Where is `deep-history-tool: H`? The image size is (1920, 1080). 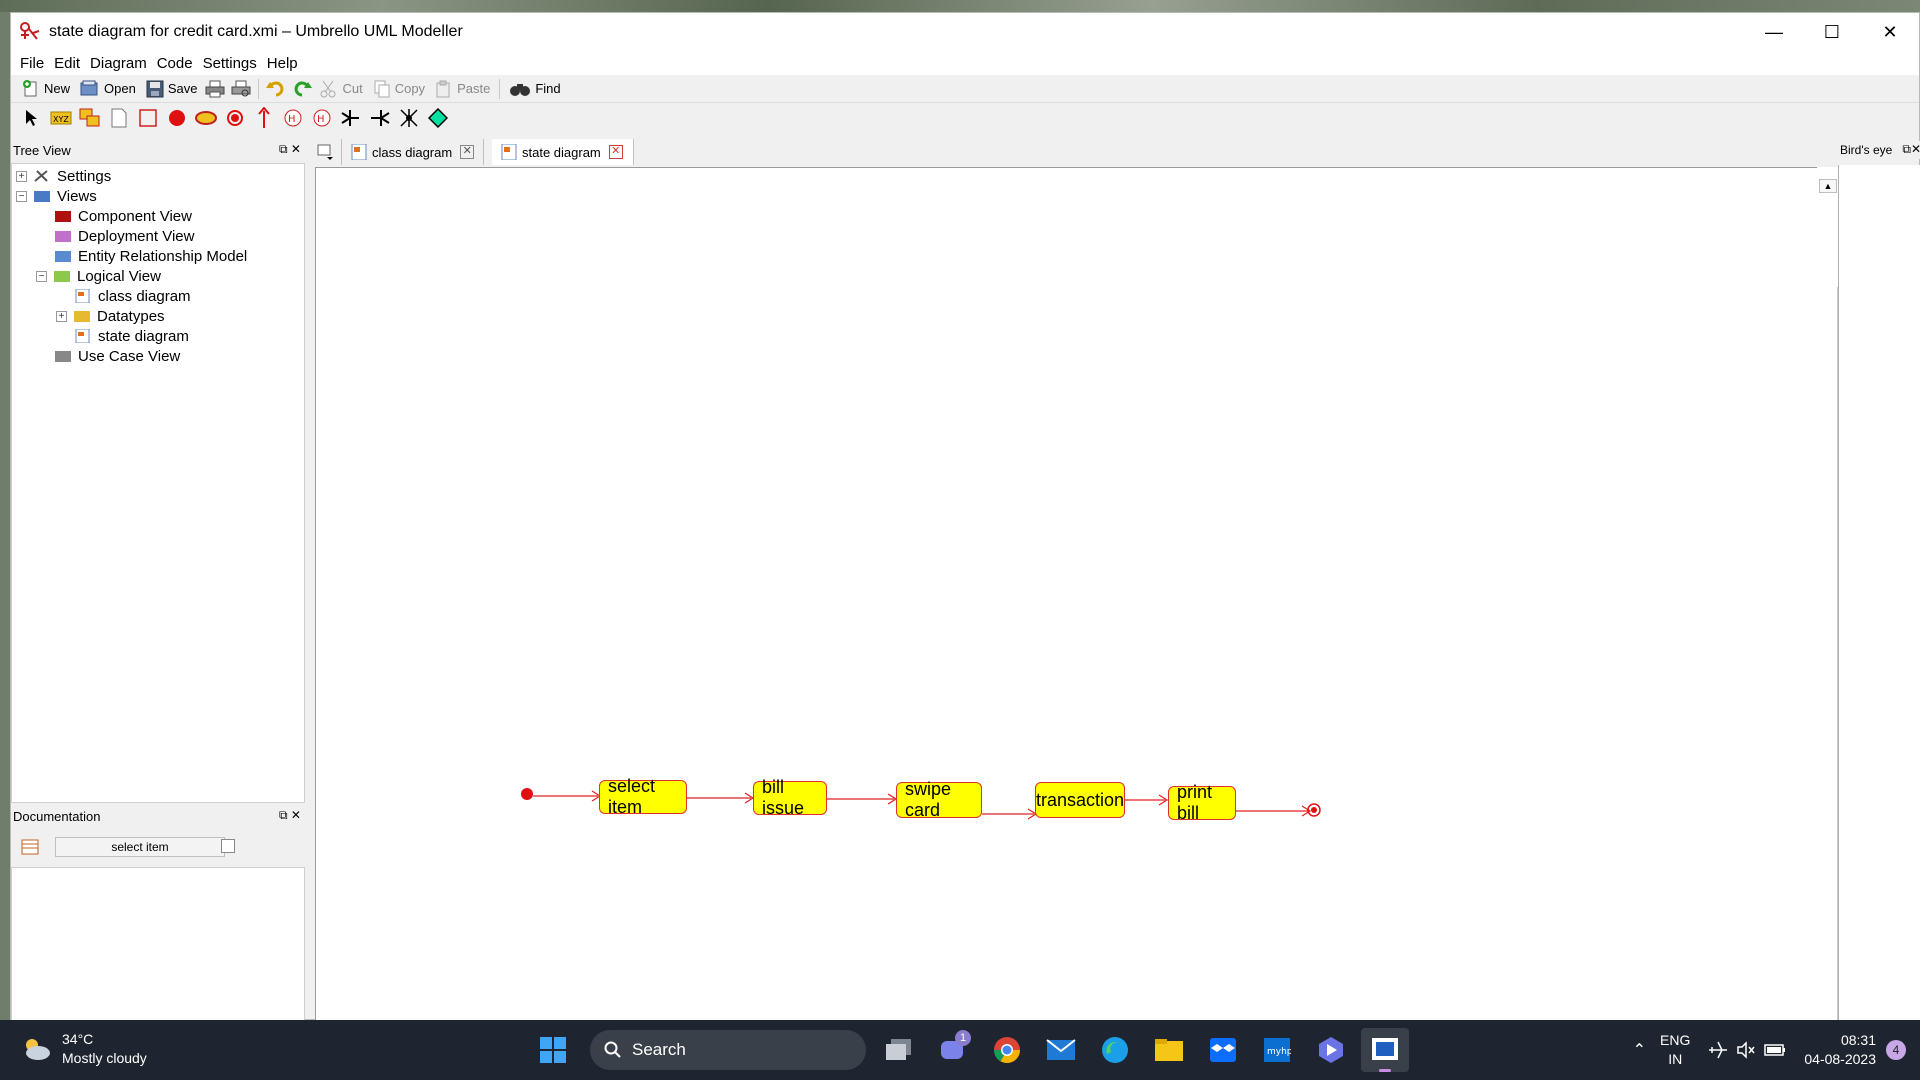 deep-history-tool: H is located at coordinates (292, 118).